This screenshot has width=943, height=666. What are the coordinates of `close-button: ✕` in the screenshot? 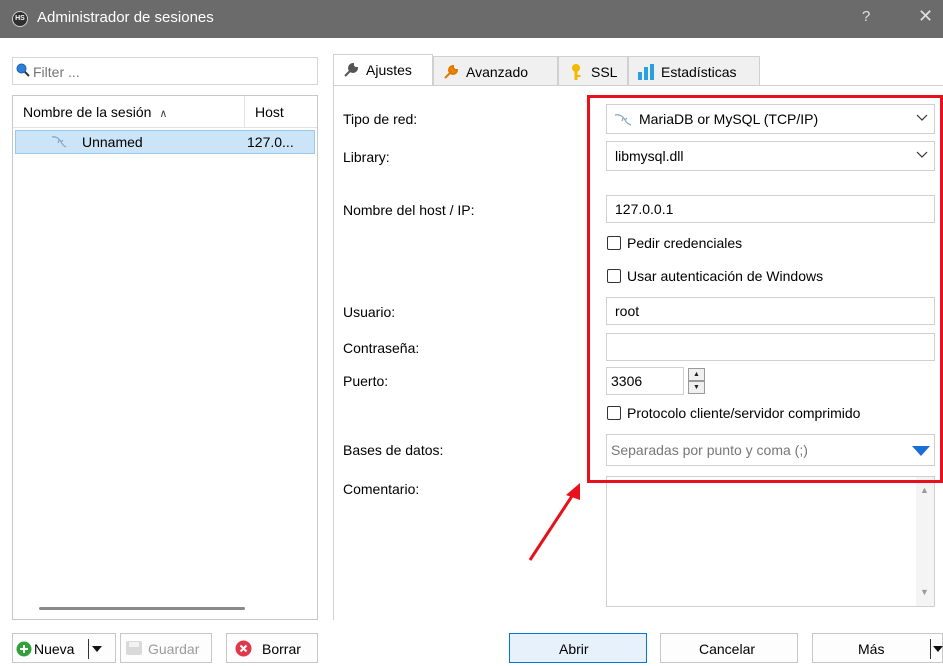 It's located at (925, 16).